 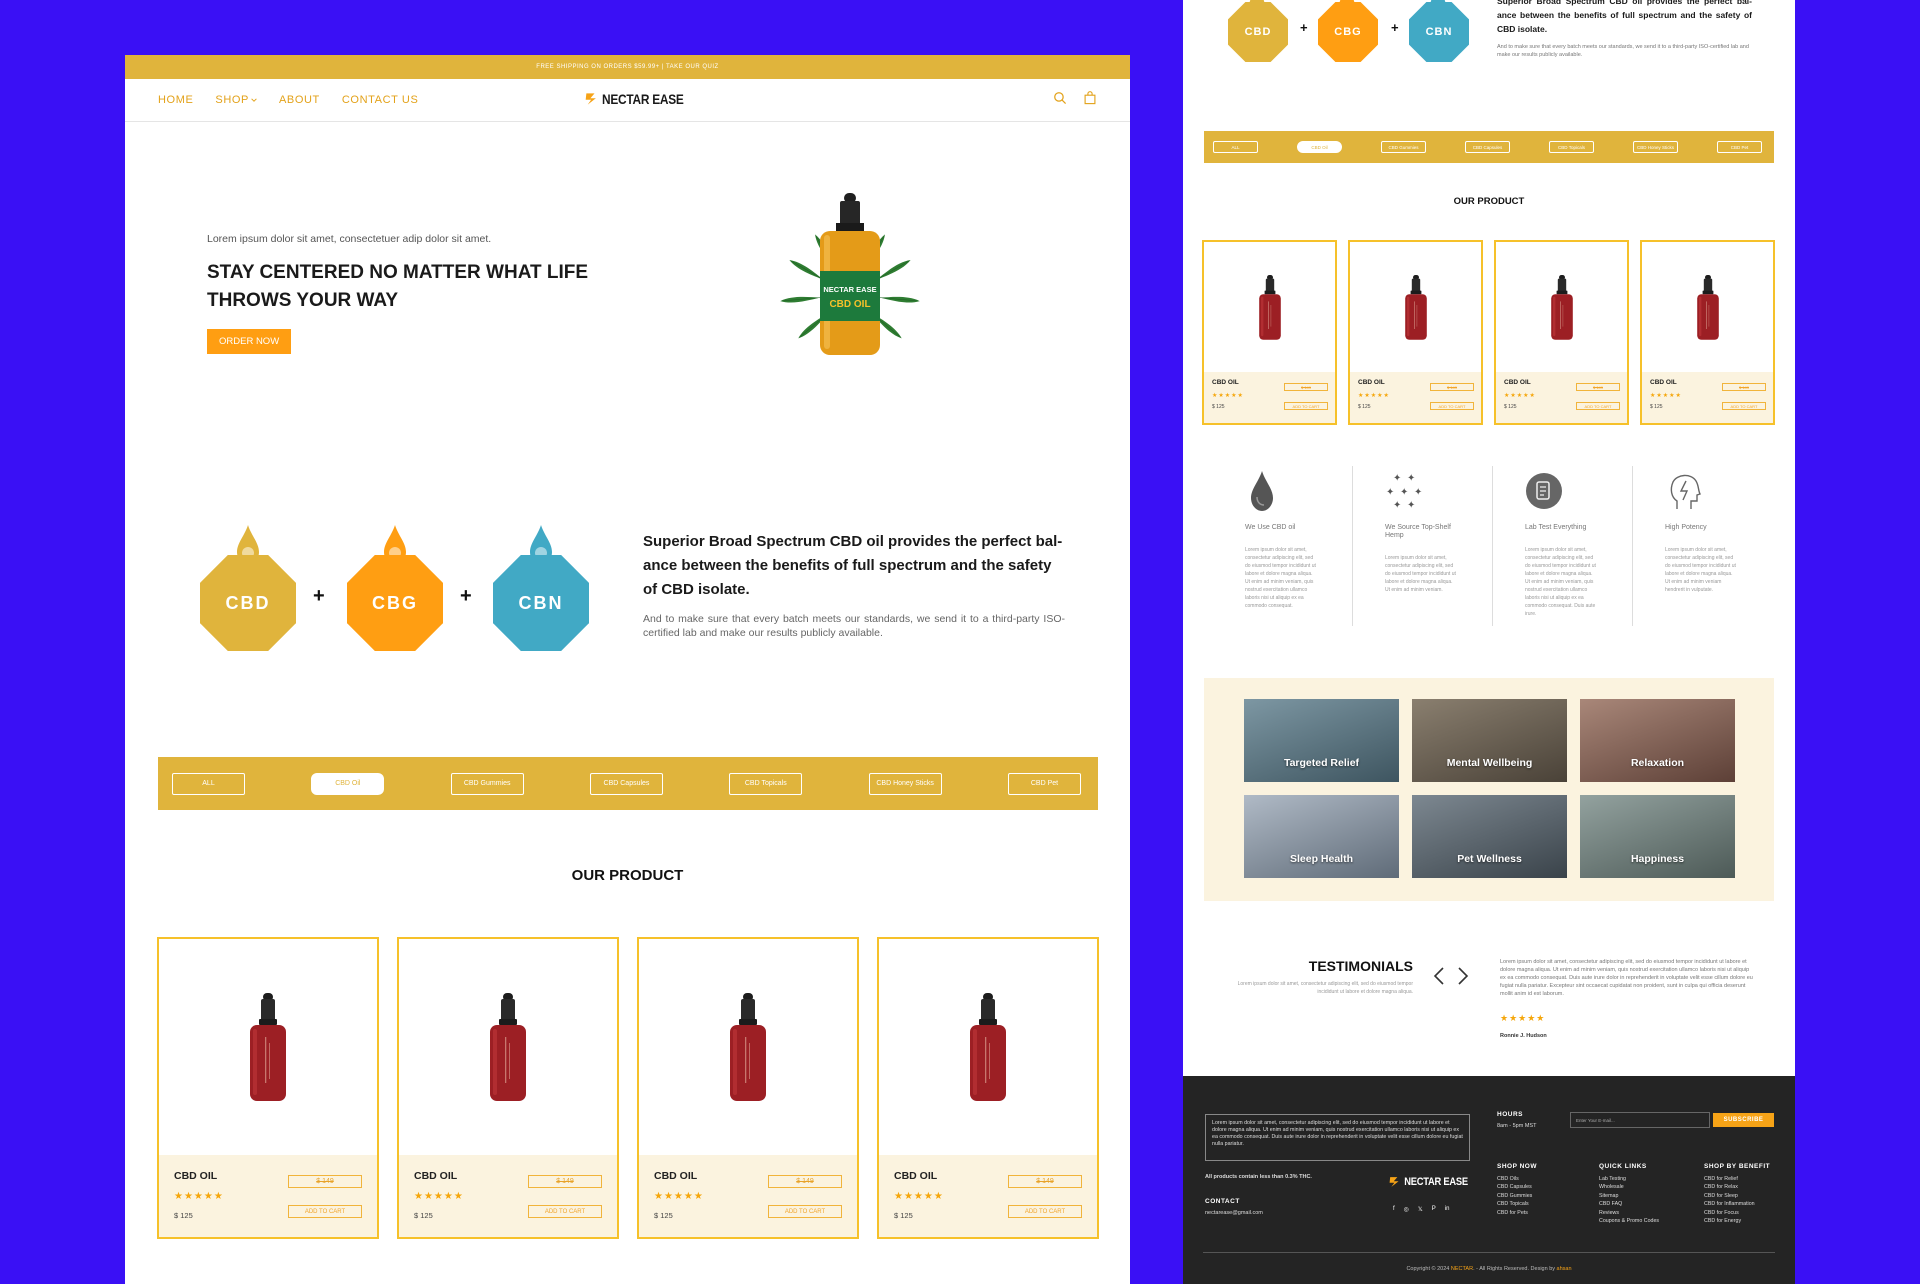 What do you see at coordinates (1523, 1018) in the screenshot?
I see `testimonial-rating: ★★★★★` at bounding box center [1523, 1018].